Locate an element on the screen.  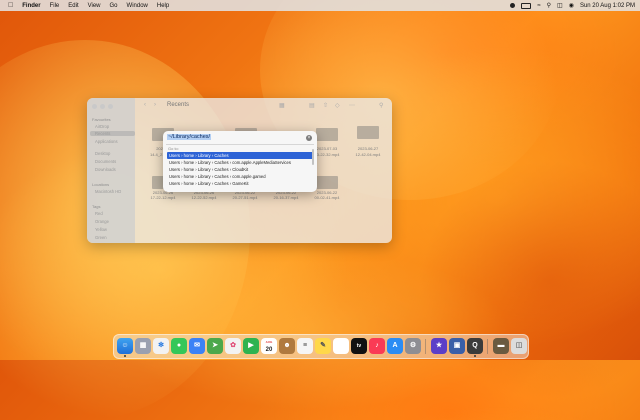
system-settings-icon: ⚙ is located at coordinates (413, 346).